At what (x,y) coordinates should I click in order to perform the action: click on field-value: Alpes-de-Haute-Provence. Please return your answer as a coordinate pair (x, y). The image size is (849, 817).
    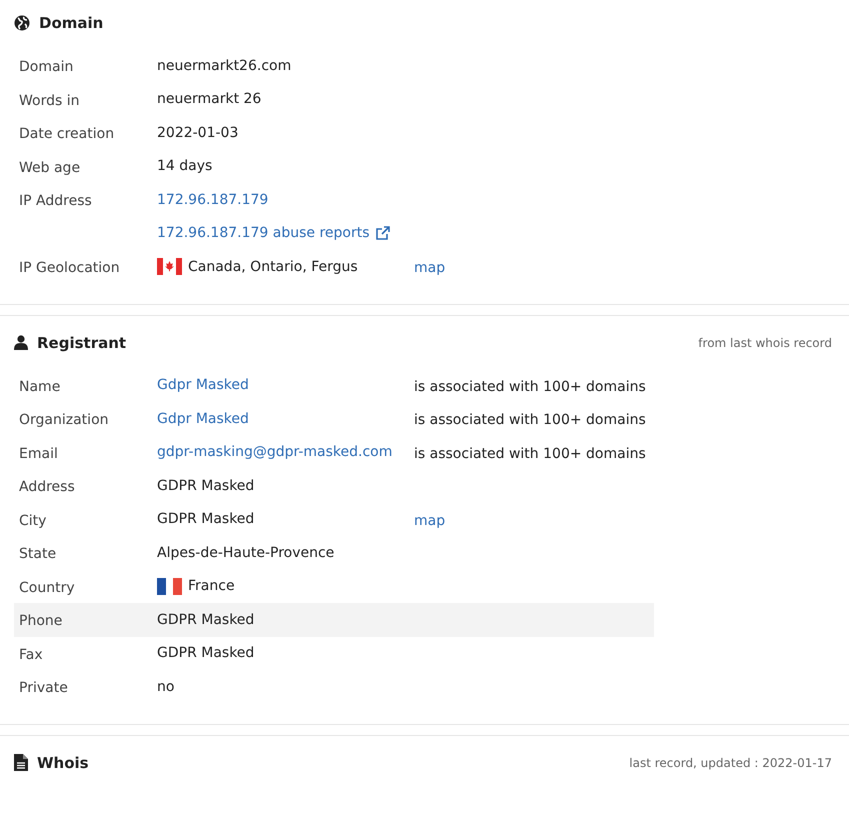
    Looking at the image, I should click on (245, 552).